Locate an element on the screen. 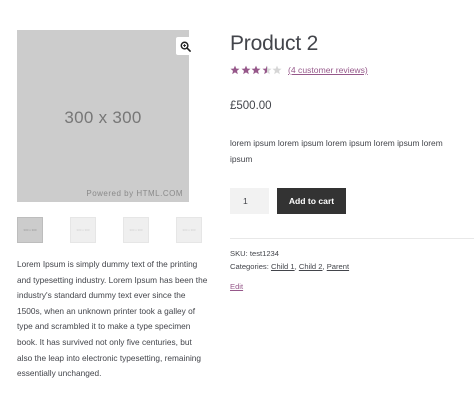 This screenshot has height=399, width=474. magnifier-zoom-icon is located at coordinates (185, 46).